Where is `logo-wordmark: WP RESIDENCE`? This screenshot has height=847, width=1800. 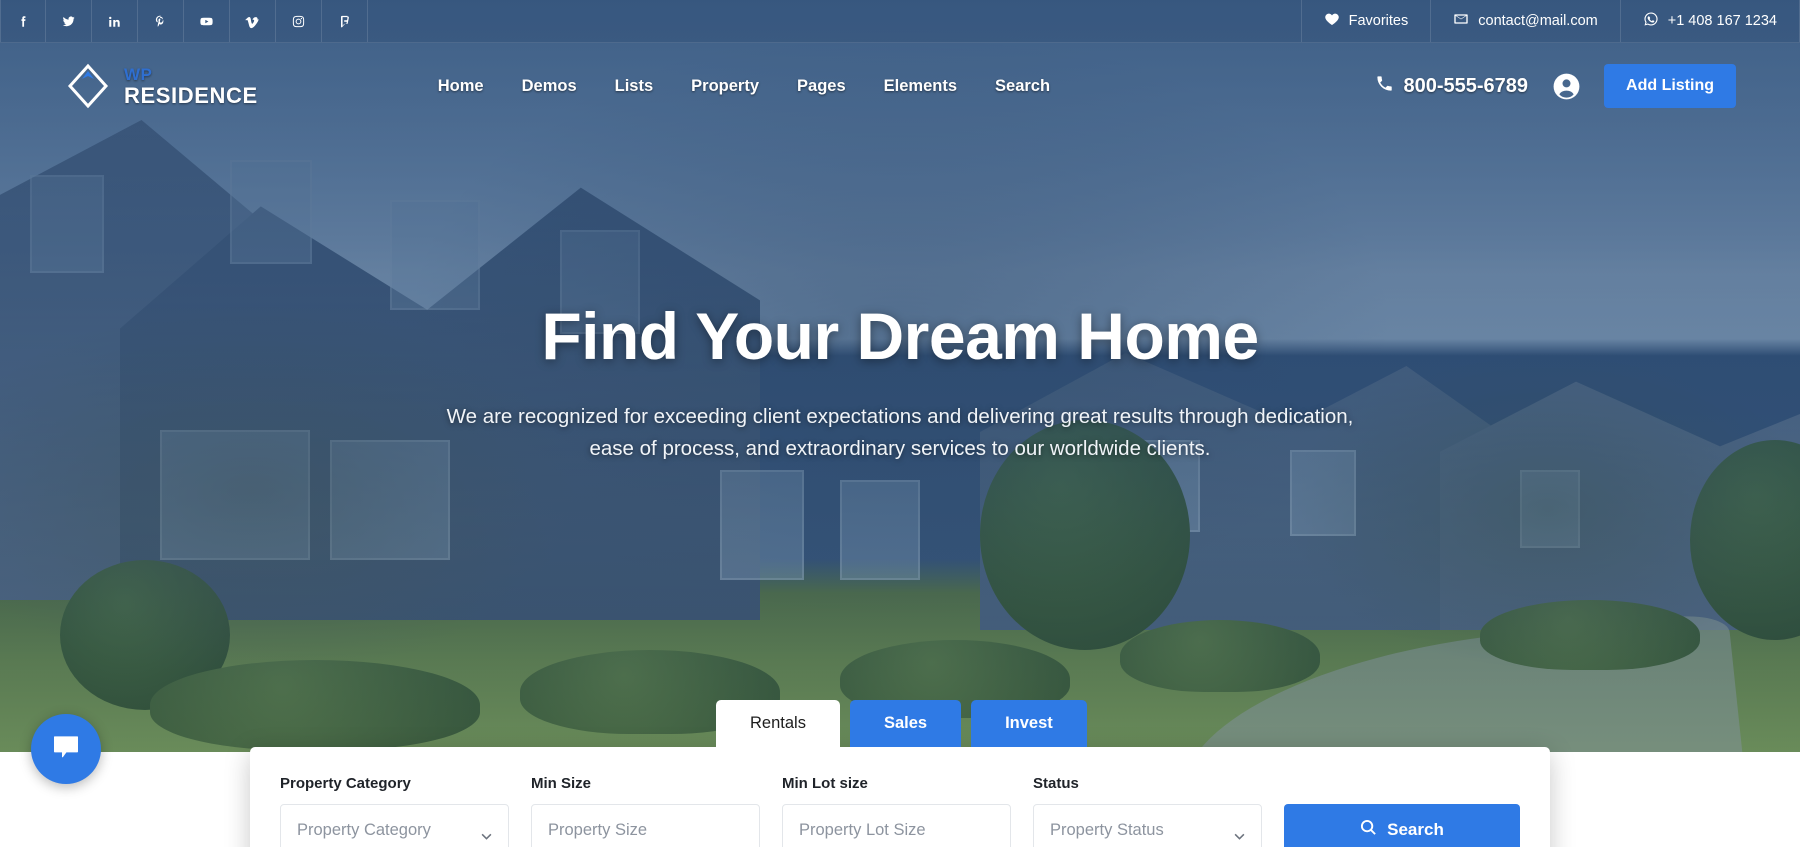
logo-wordmark: WP RESIDENCE is located at coordinates (191, 86).